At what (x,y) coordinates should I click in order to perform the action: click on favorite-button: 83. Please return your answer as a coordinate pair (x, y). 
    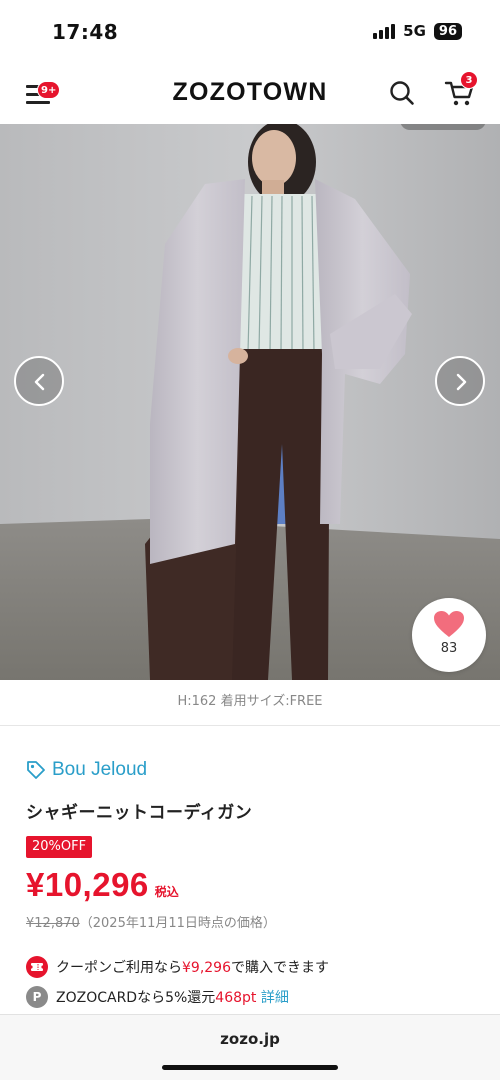
    Looking at the image, I should click on (449, 635).